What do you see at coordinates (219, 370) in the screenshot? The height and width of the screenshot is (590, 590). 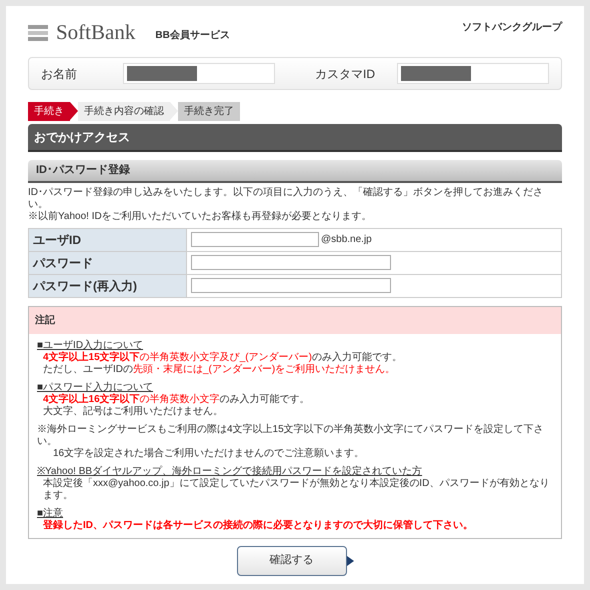 I see `note-text: ただし、ユーザIDの先頭・末尾には_(アンダーバー)をご利用いただけません。` at bounding box center [219, 370].